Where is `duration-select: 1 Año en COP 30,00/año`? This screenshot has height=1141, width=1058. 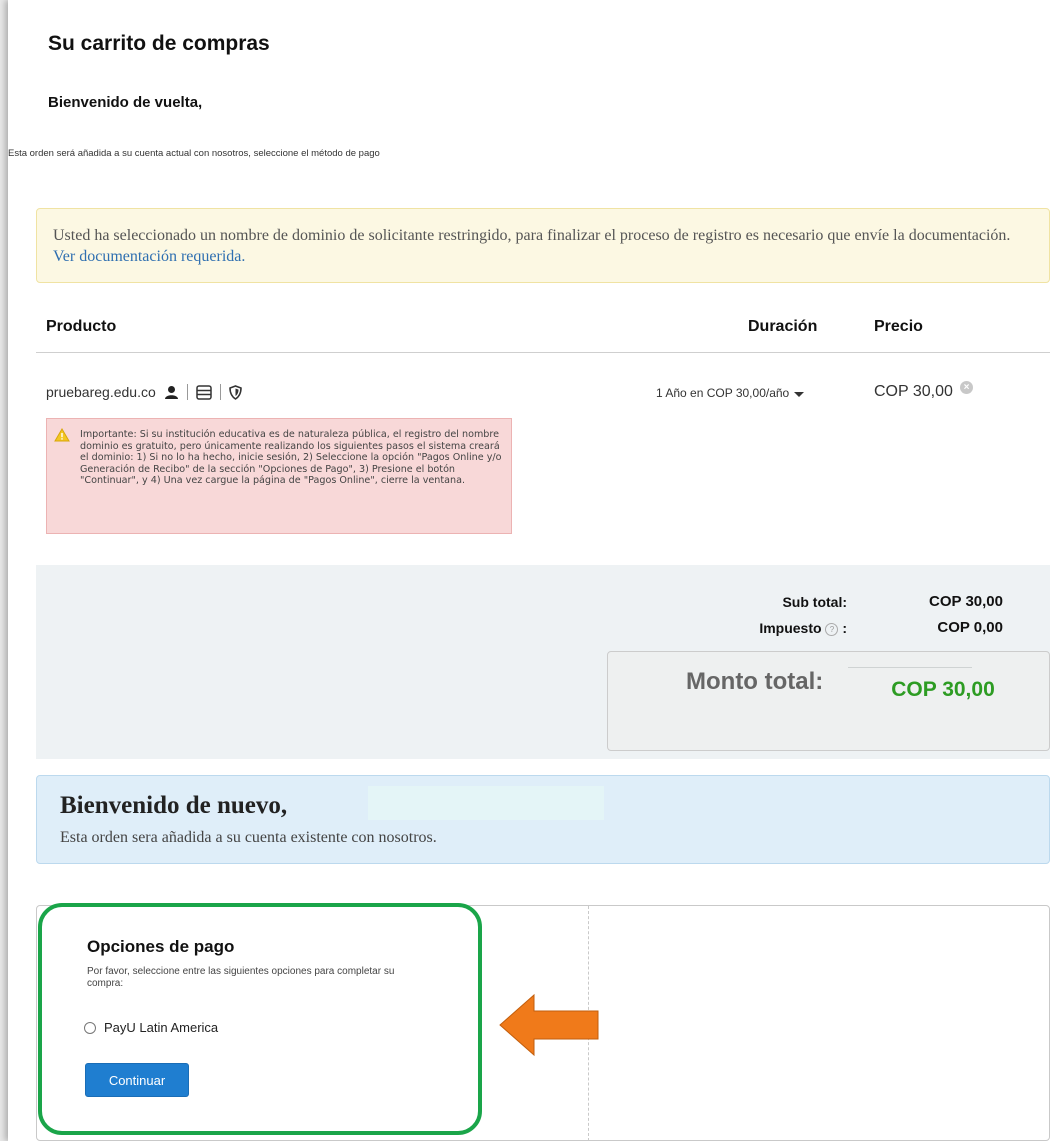
duration-select: 1 Año en COP 30,00/año is located at coordinates (730, 393).